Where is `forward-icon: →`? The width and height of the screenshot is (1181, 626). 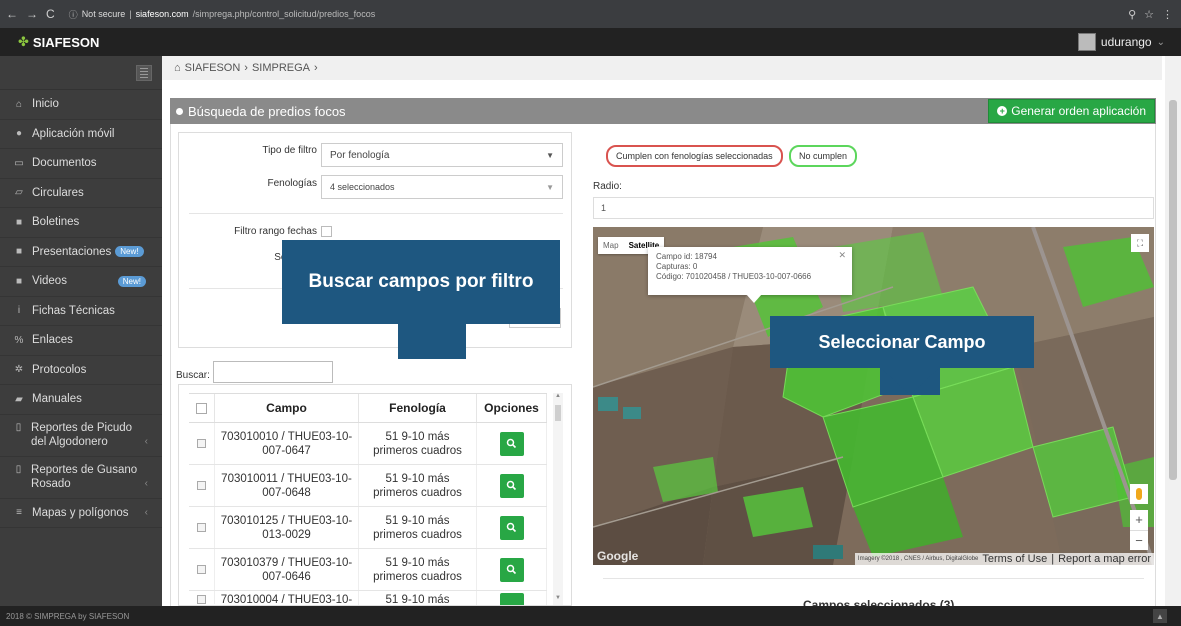
forward-icon: → is located at coordinates (32, 14).